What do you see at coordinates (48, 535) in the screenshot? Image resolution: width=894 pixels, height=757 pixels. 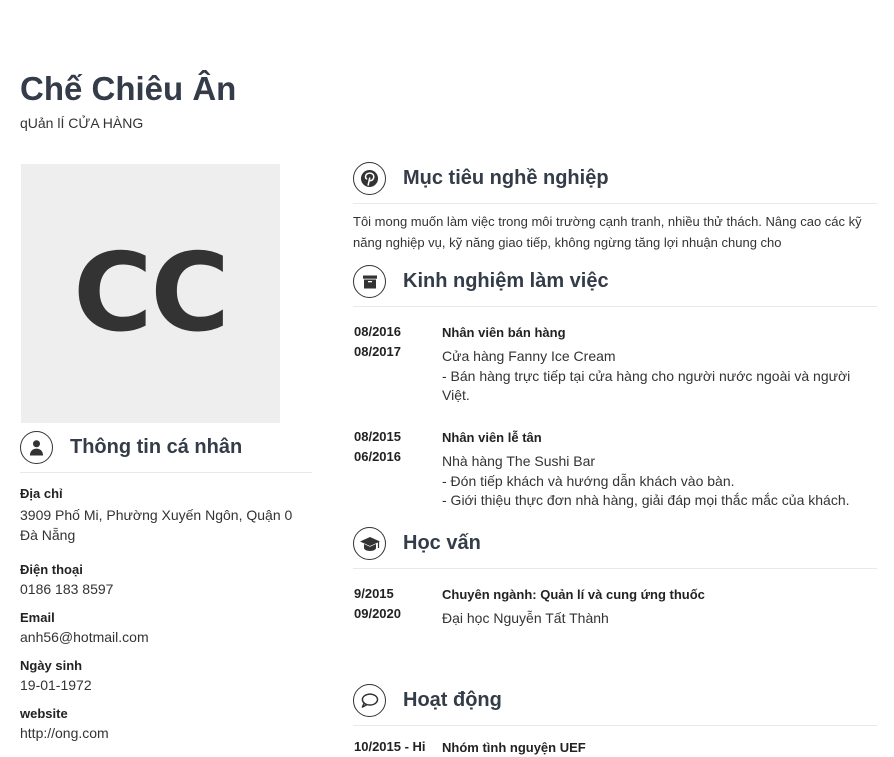 I see `address-line2: Đà Nẵng` at bounding box center [48, 535].